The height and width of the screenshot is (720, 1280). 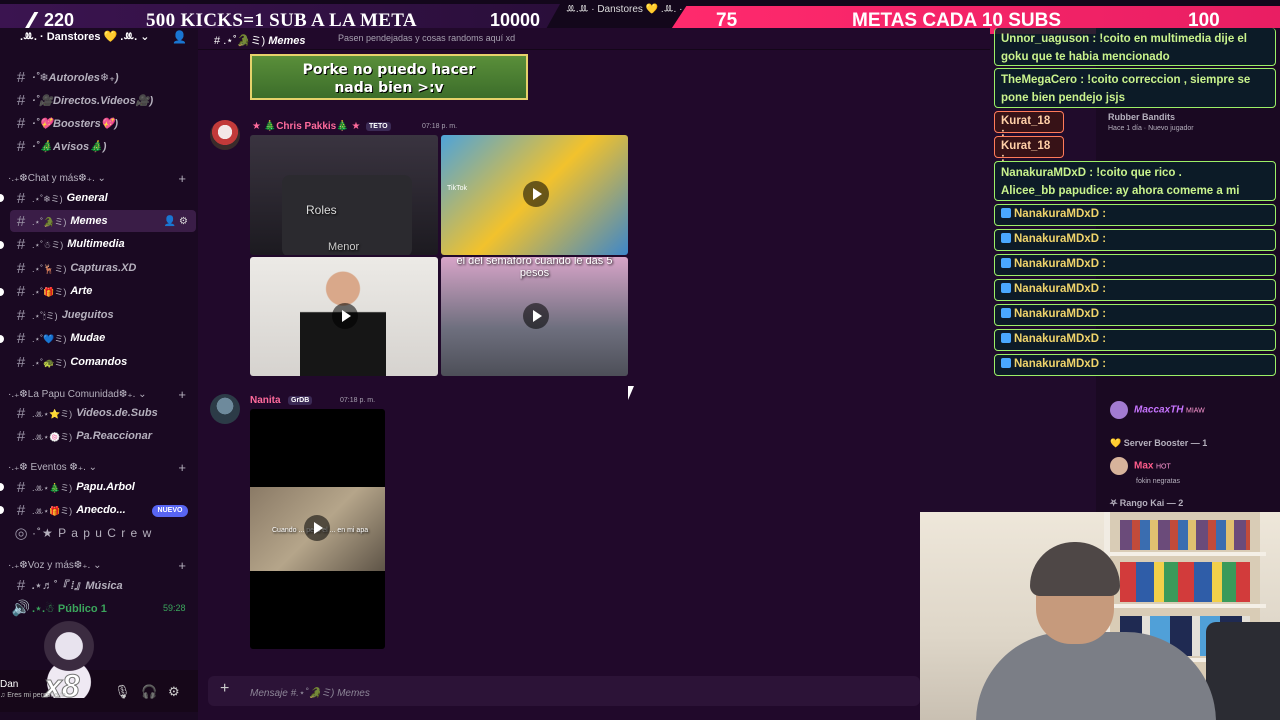 What do you see at coordinates (1029, 150) in the screenshot?
I see `overlay-message: Kurat_18 :` at bounding box center [1029, 150].